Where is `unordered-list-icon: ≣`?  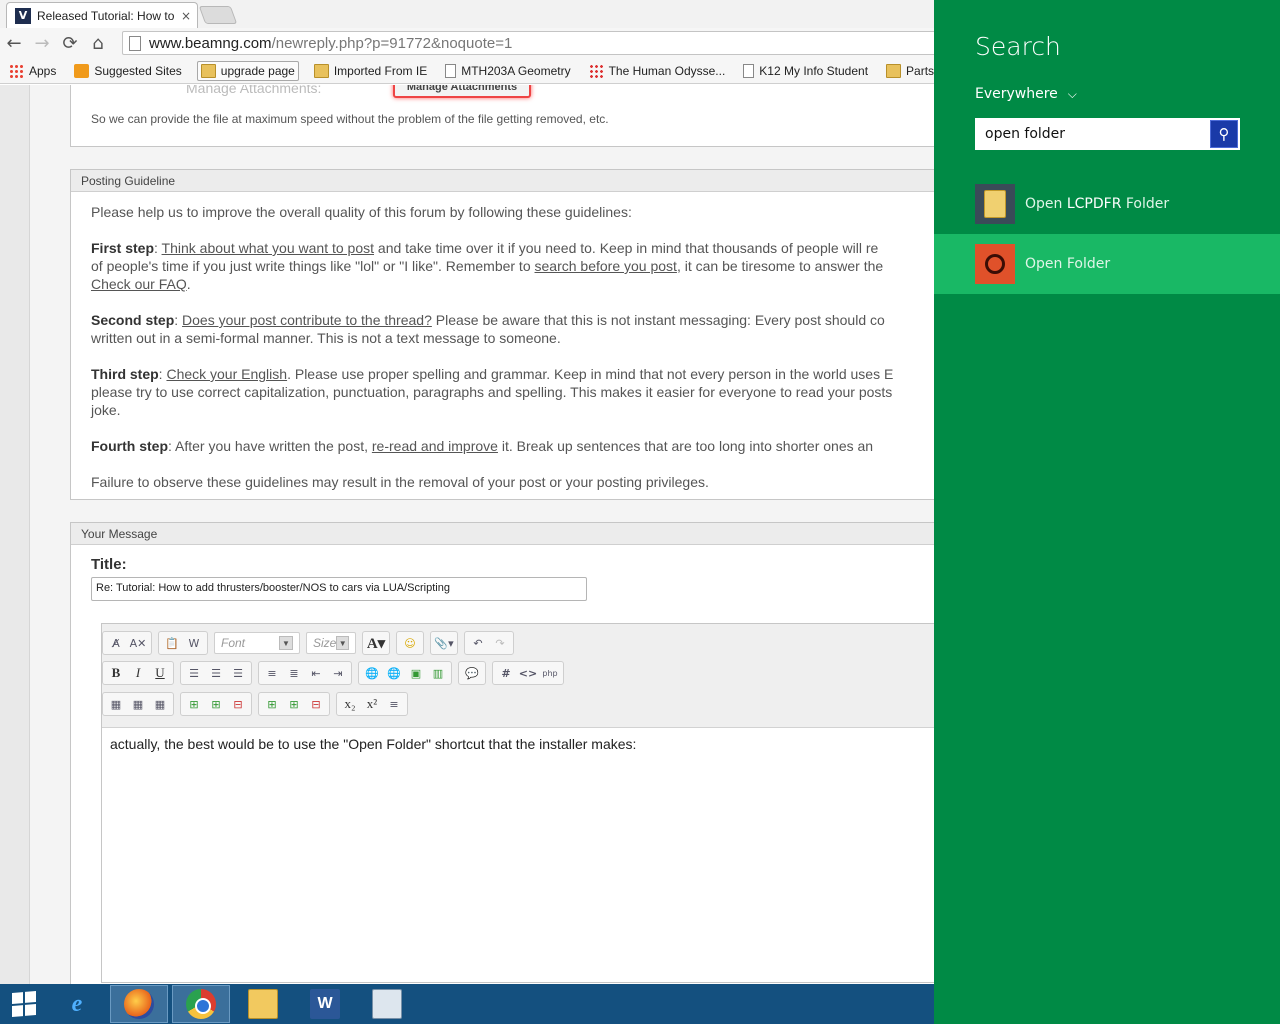
unordered-list-icon: ≣ is located at coordinates (294, 673).